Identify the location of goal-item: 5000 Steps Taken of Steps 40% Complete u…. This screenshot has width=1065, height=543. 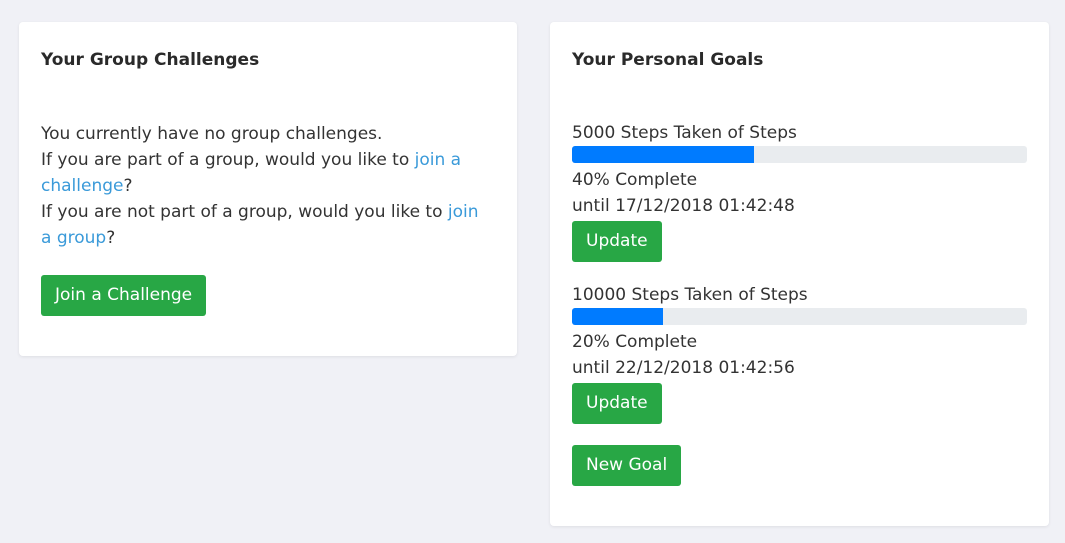
(799, 192).